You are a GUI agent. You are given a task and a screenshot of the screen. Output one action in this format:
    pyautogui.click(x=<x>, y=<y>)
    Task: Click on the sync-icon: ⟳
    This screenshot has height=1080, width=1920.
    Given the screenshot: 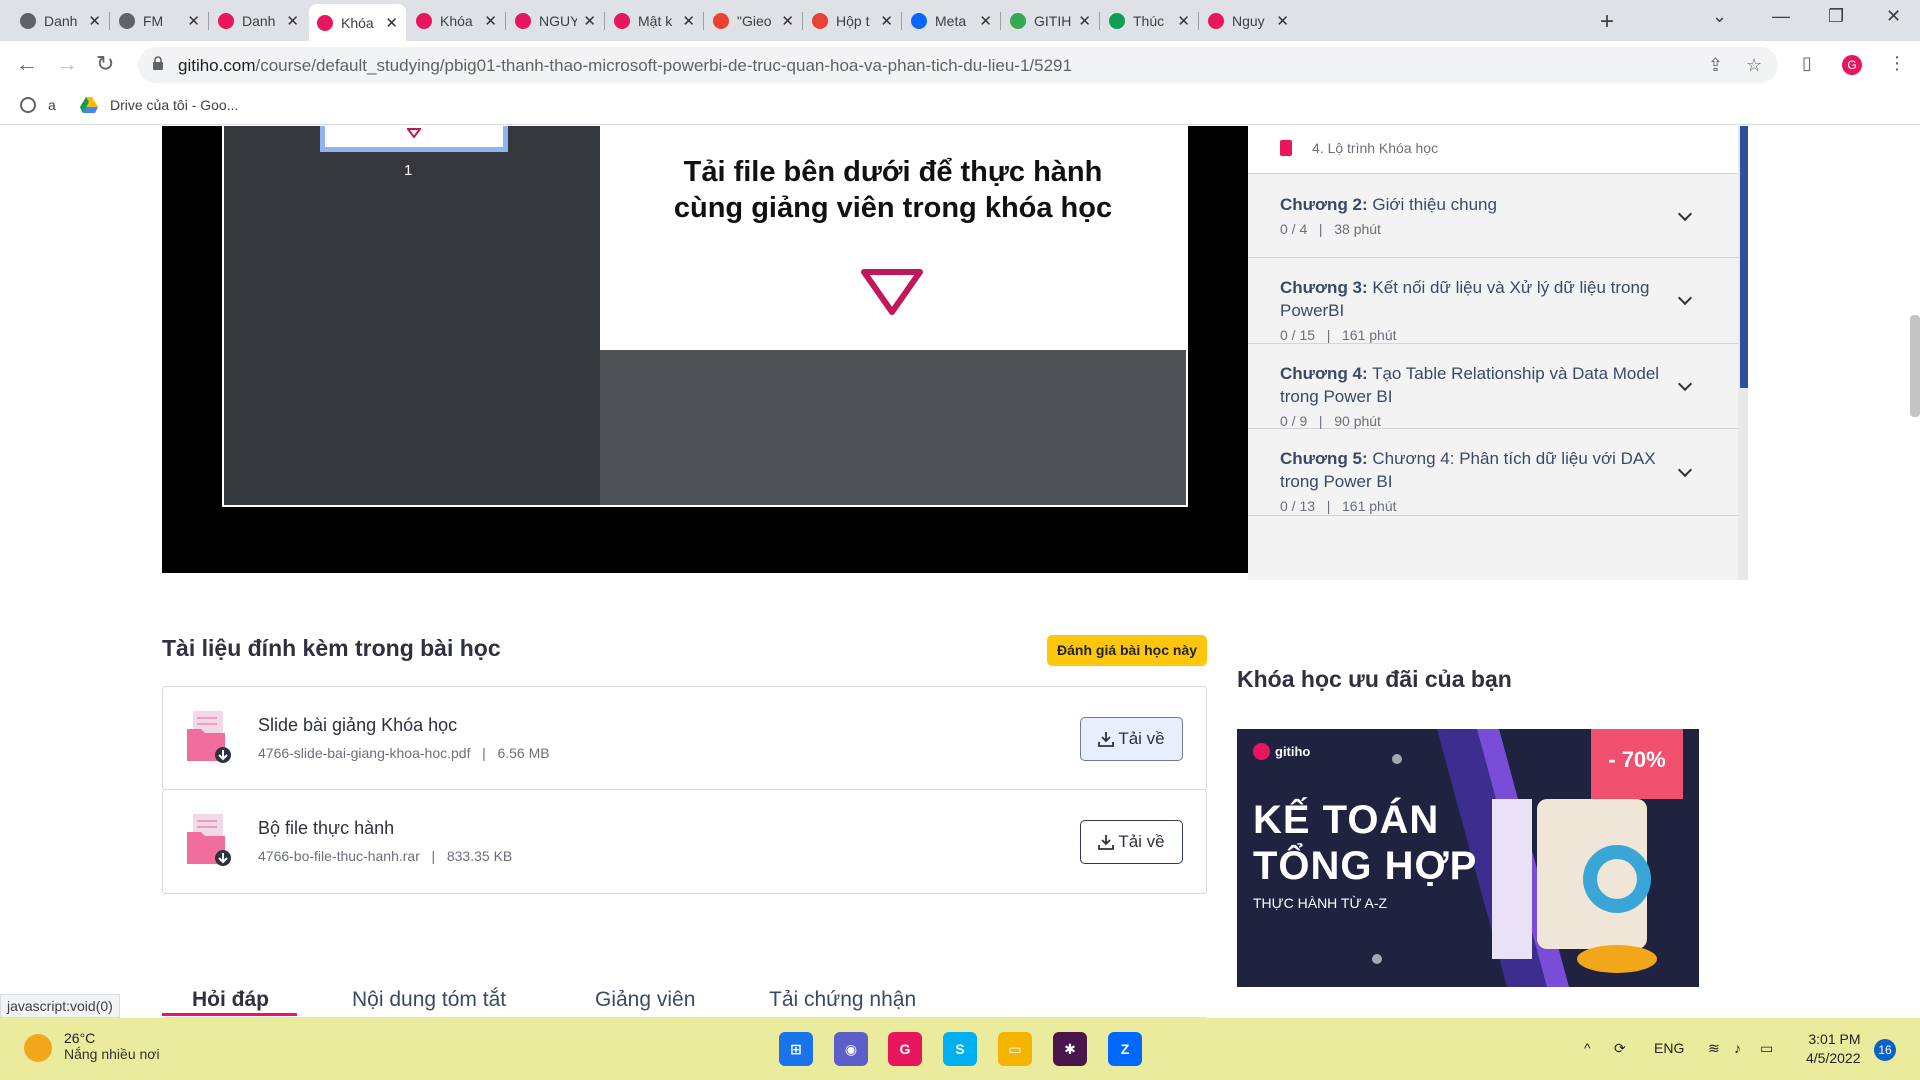 What is the action you would take?
    pyautogui.click(x=1620, y=1048)
    